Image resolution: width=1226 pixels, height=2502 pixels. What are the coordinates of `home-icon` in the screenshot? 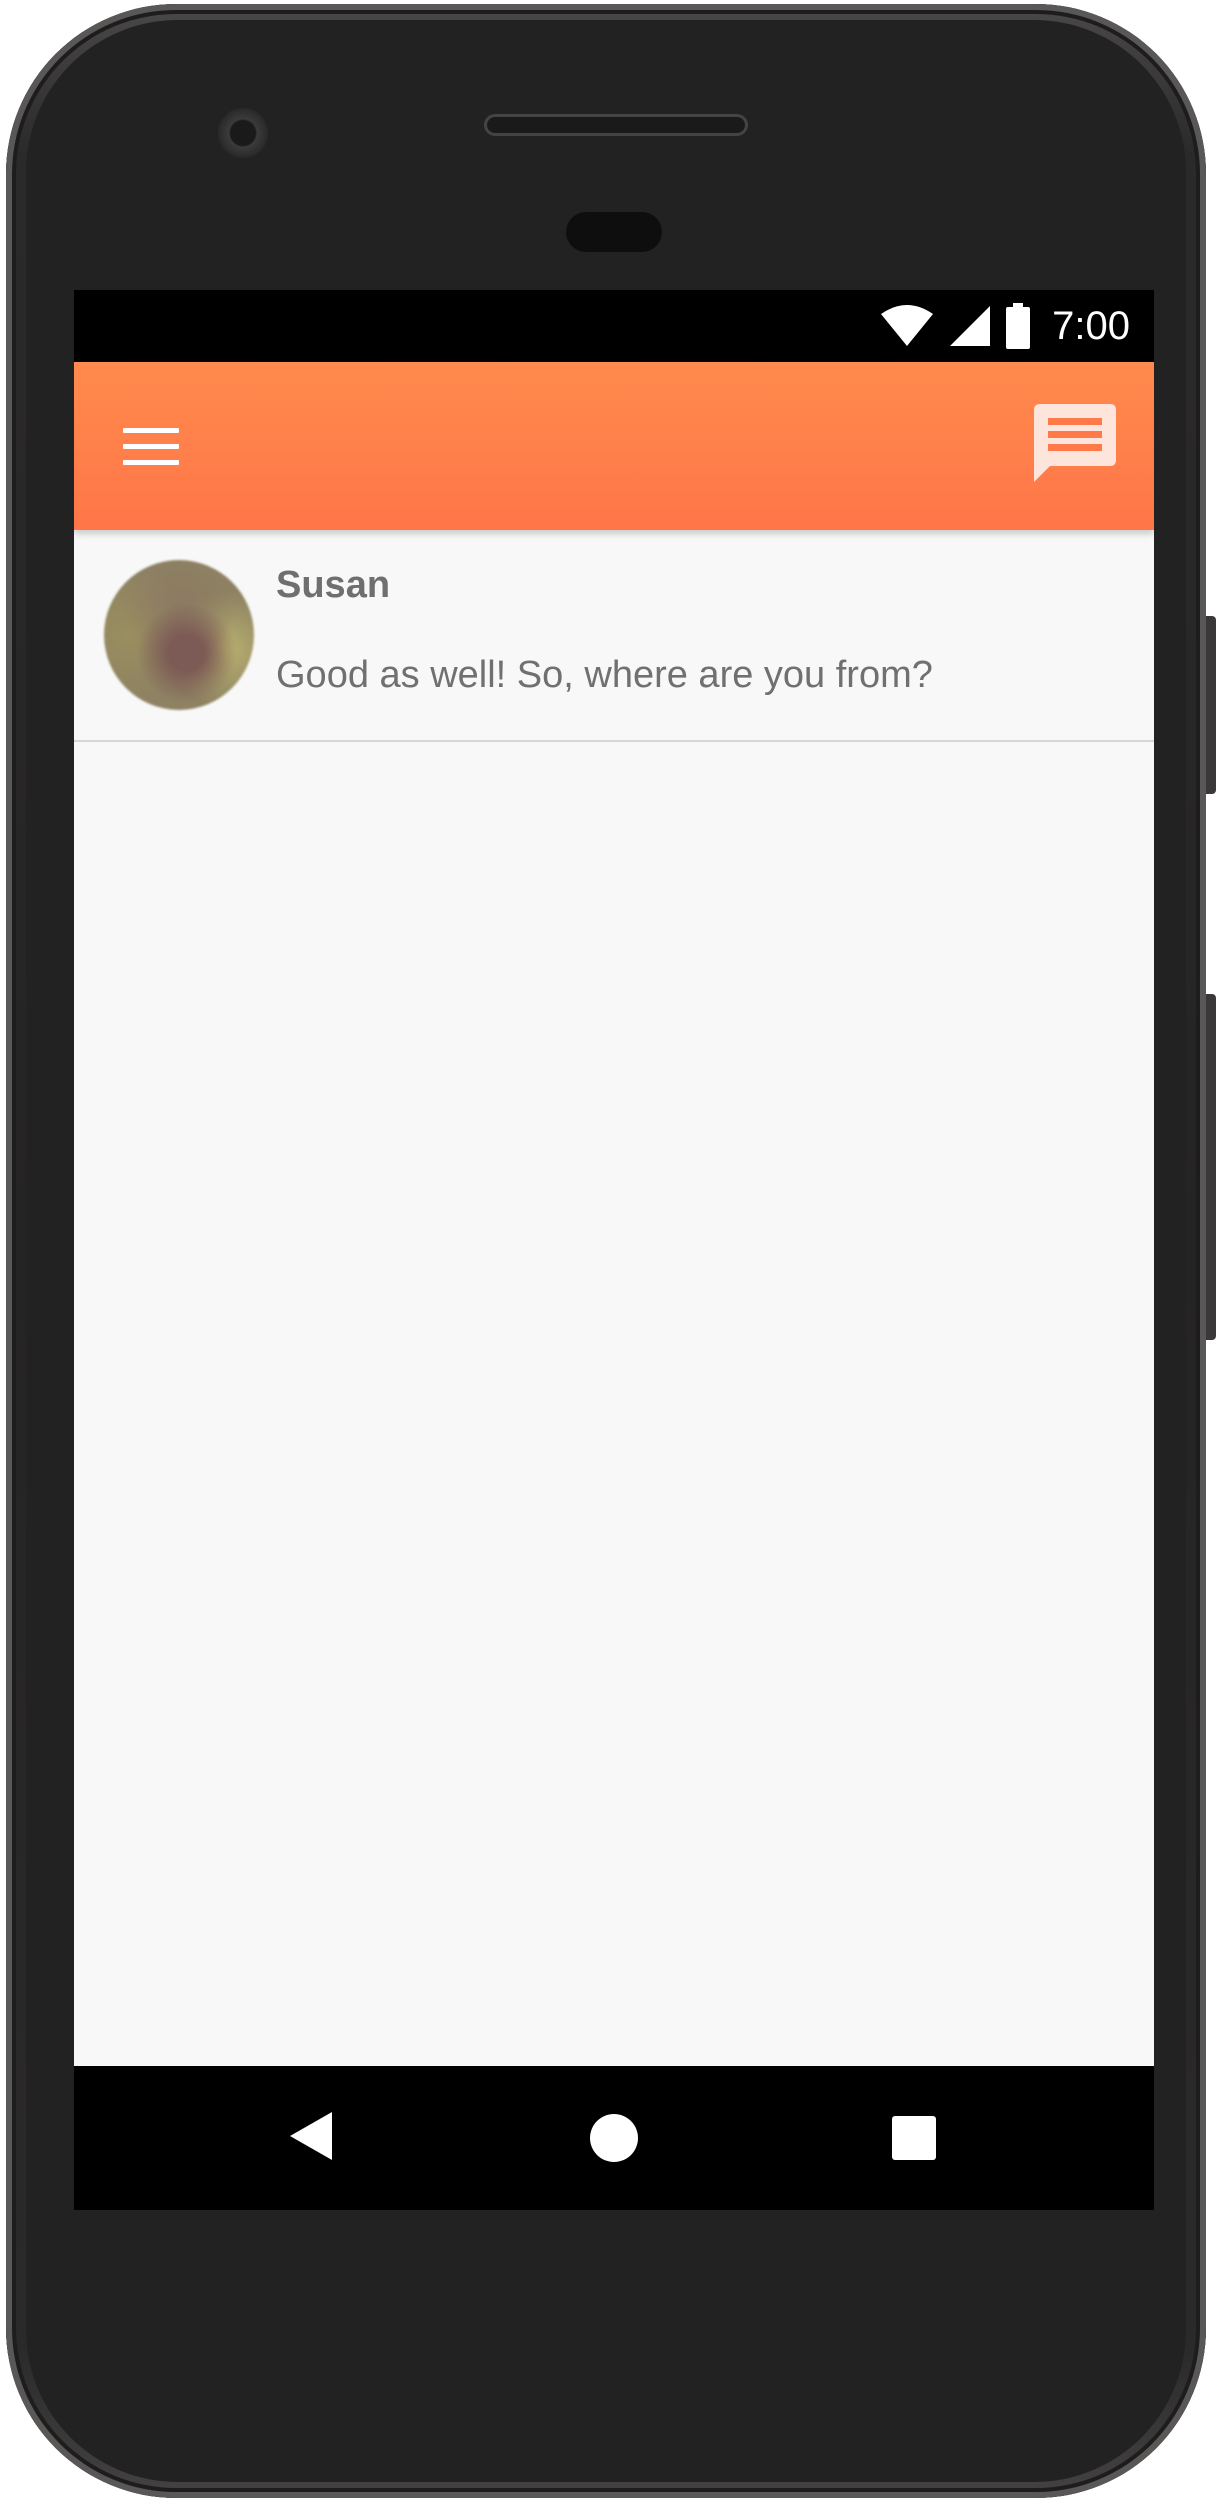 It's located at (614, 2138).